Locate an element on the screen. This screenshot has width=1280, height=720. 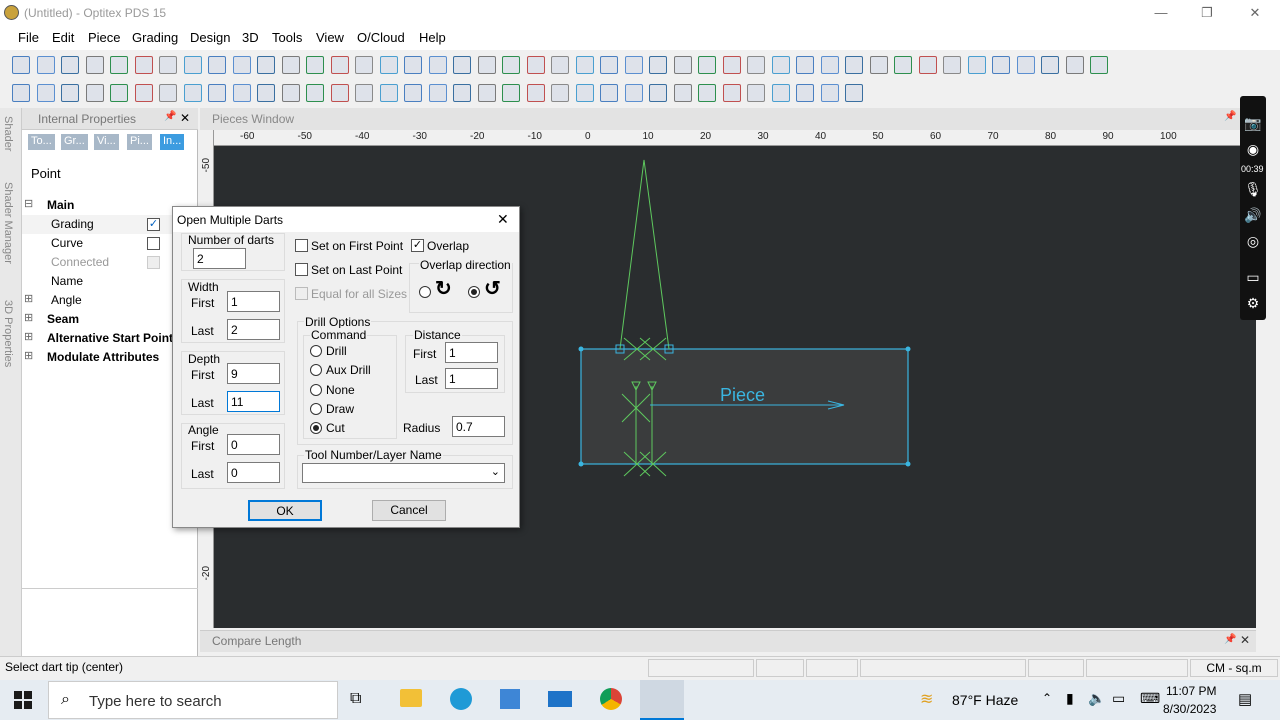
angle-last-input: 0 is located at coordinates (253, 472).